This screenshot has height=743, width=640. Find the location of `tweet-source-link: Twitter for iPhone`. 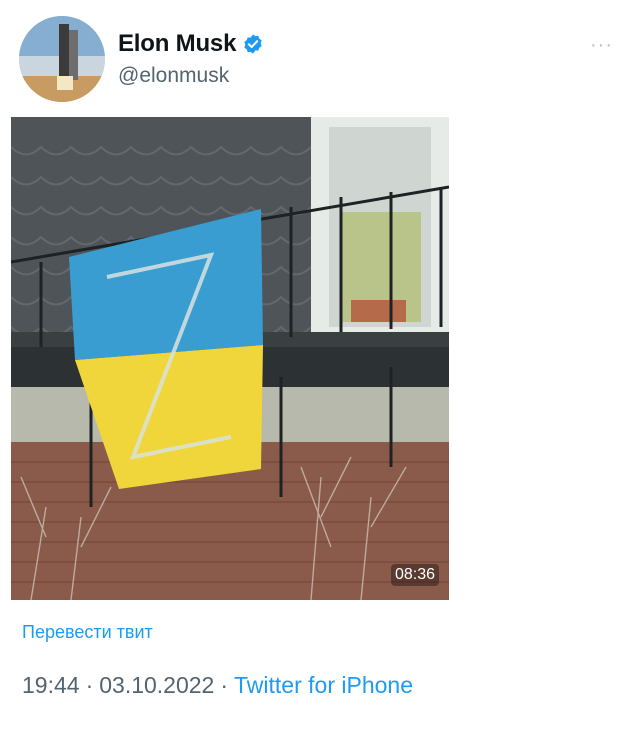

tweet-source-link: Twitter for iPhone is located at coordinates (323, 685).